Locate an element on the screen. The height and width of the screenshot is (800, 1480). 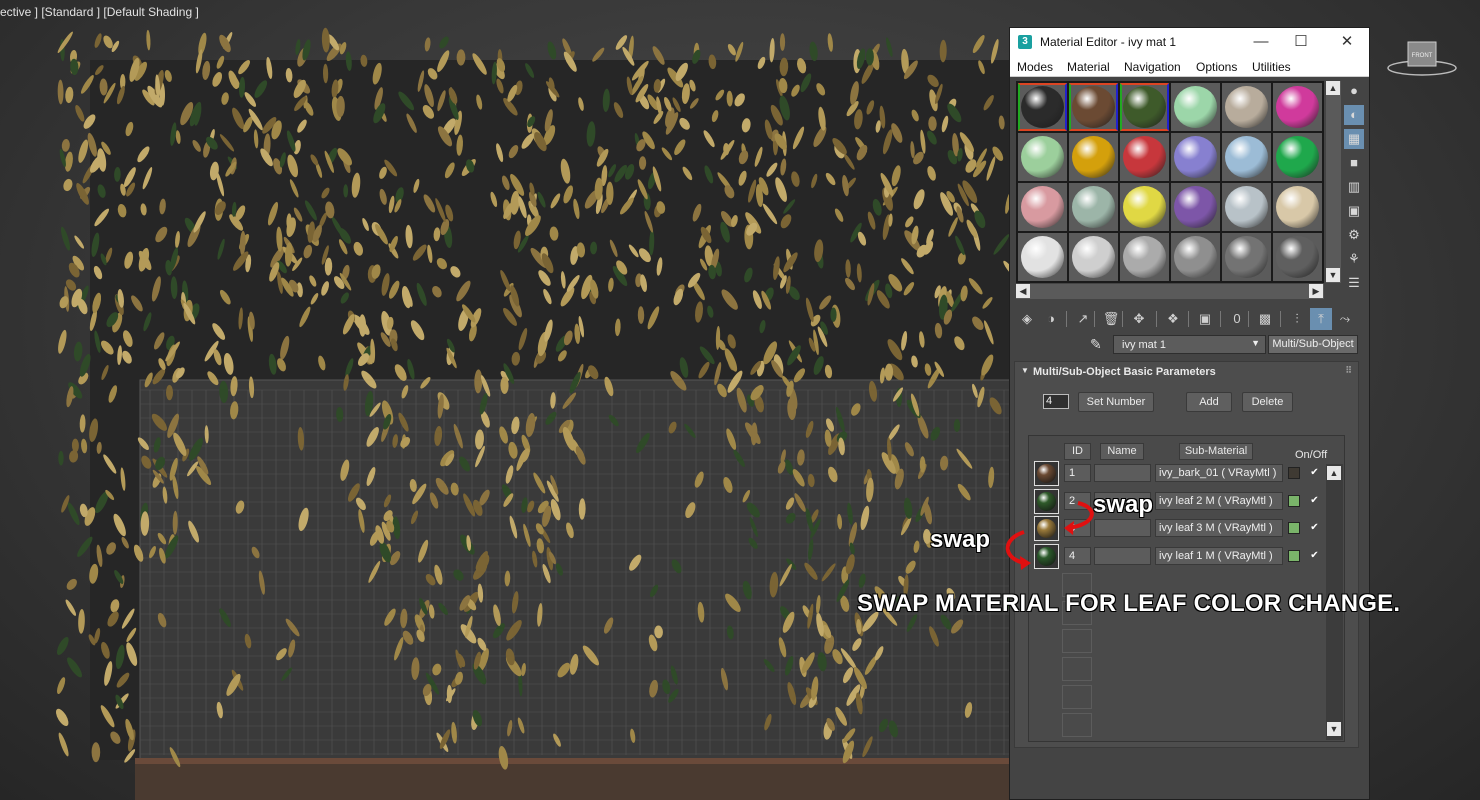
swap-annotation-left: swap is located at coordinates (960, 539).